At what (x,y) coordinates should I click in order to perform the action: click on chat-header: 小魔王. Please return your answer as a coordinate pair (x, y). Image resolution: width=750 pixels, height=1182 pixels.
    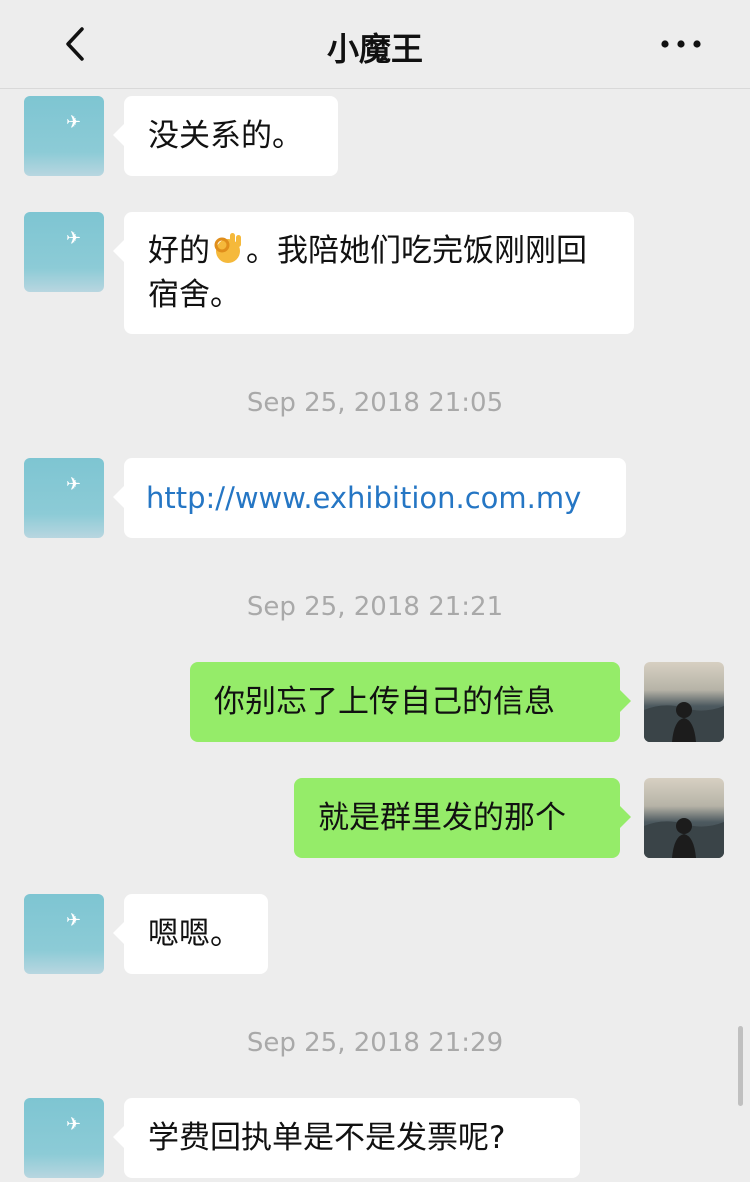
    Looking at the image, I should click on (375, 44).